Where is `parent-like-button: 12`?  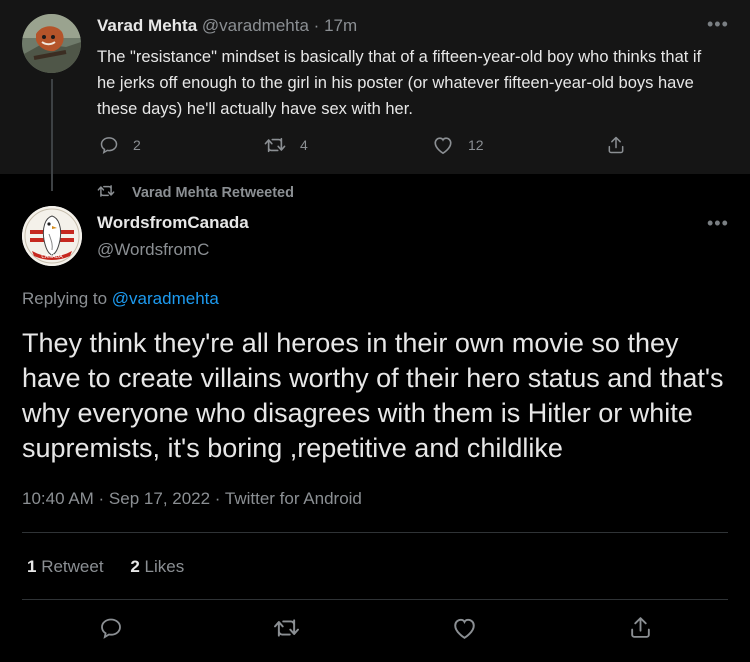
parent-like-button: 12 is located at coordinates (458, 145).